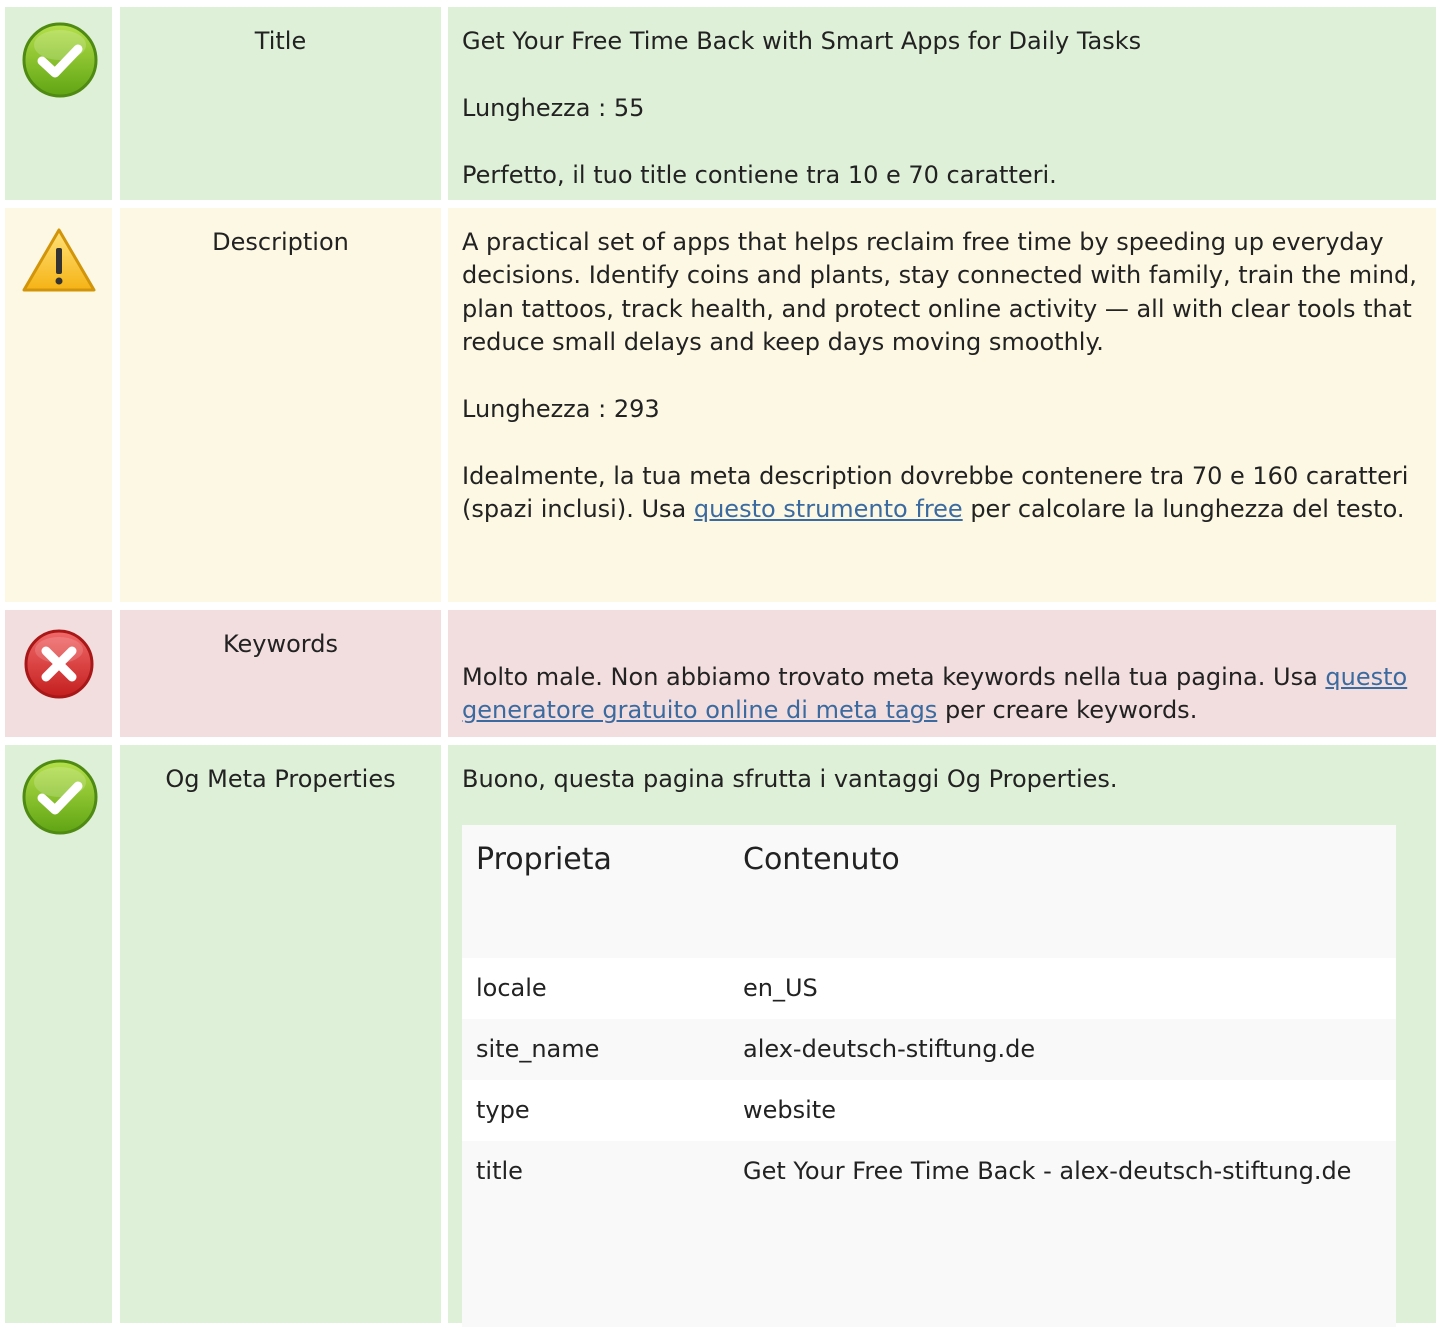  Describe the element at coordinates (828, 509) in the screenshot. I see `free-tool-link: questo strumento free` at that location.